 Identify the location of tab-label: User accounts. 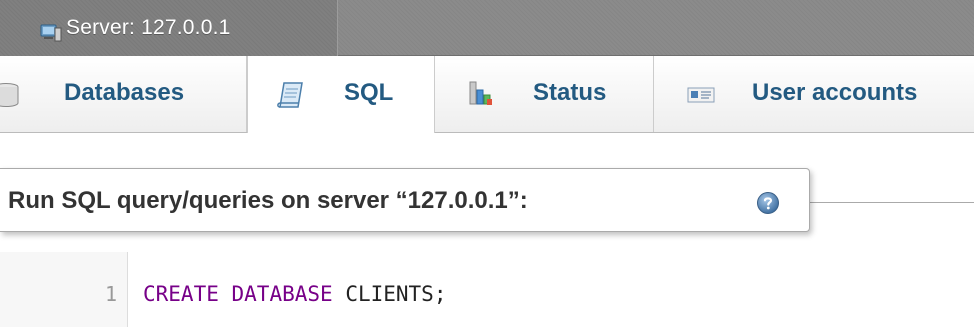
(835, 92).